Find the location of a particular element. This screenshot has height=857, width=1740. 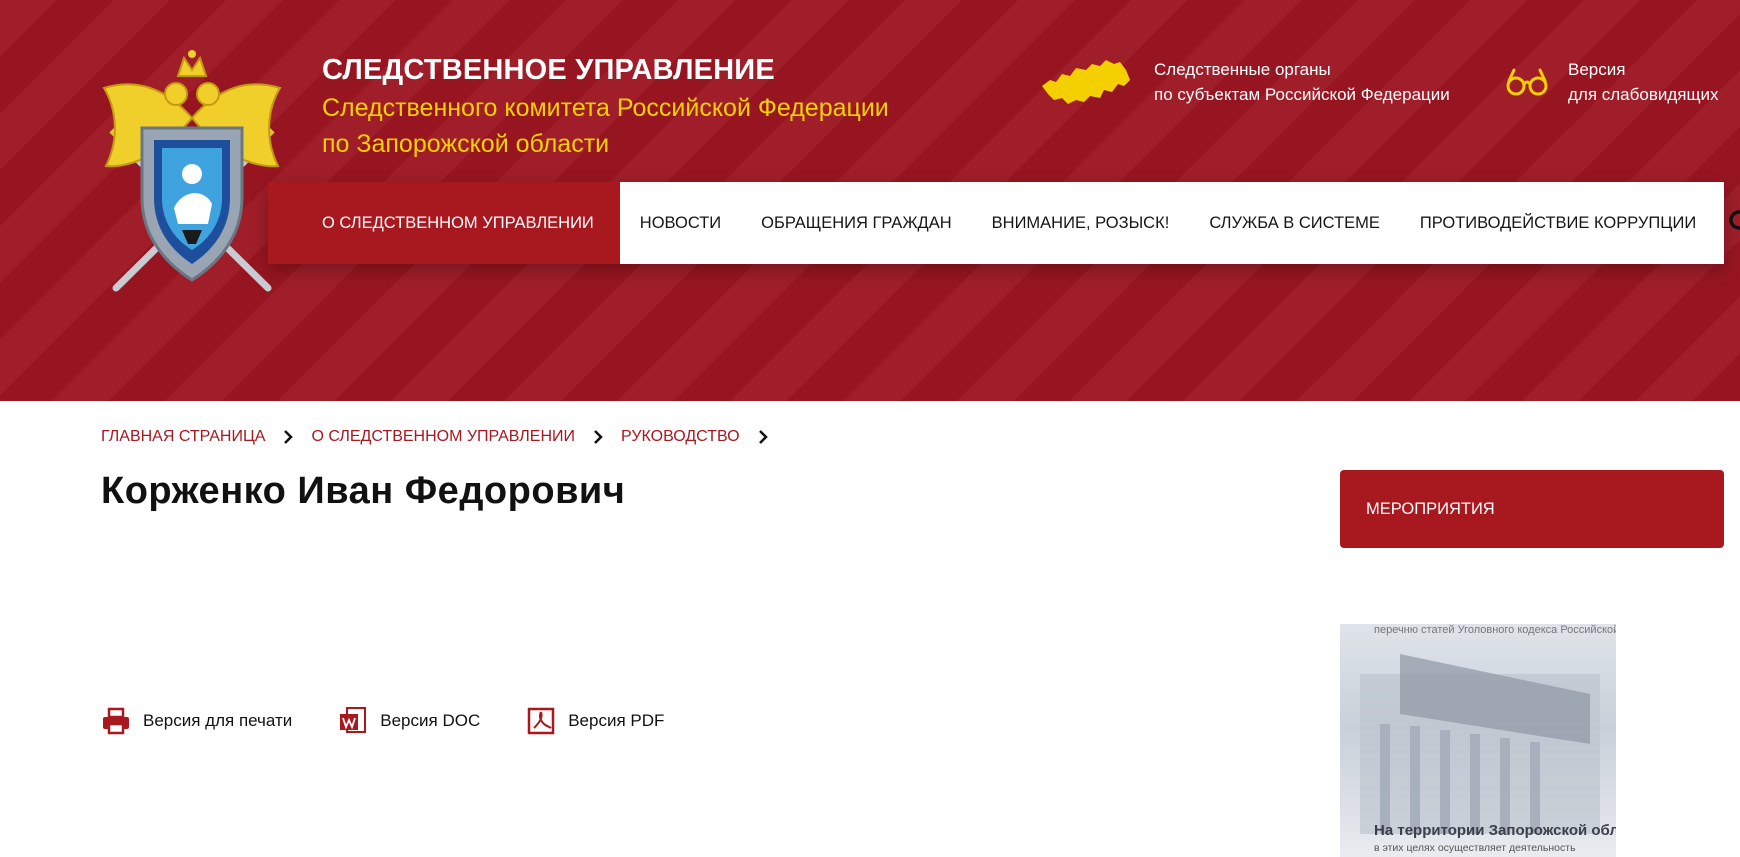

regions-line1: Следственные органы is located at coordinates (1242, 69).